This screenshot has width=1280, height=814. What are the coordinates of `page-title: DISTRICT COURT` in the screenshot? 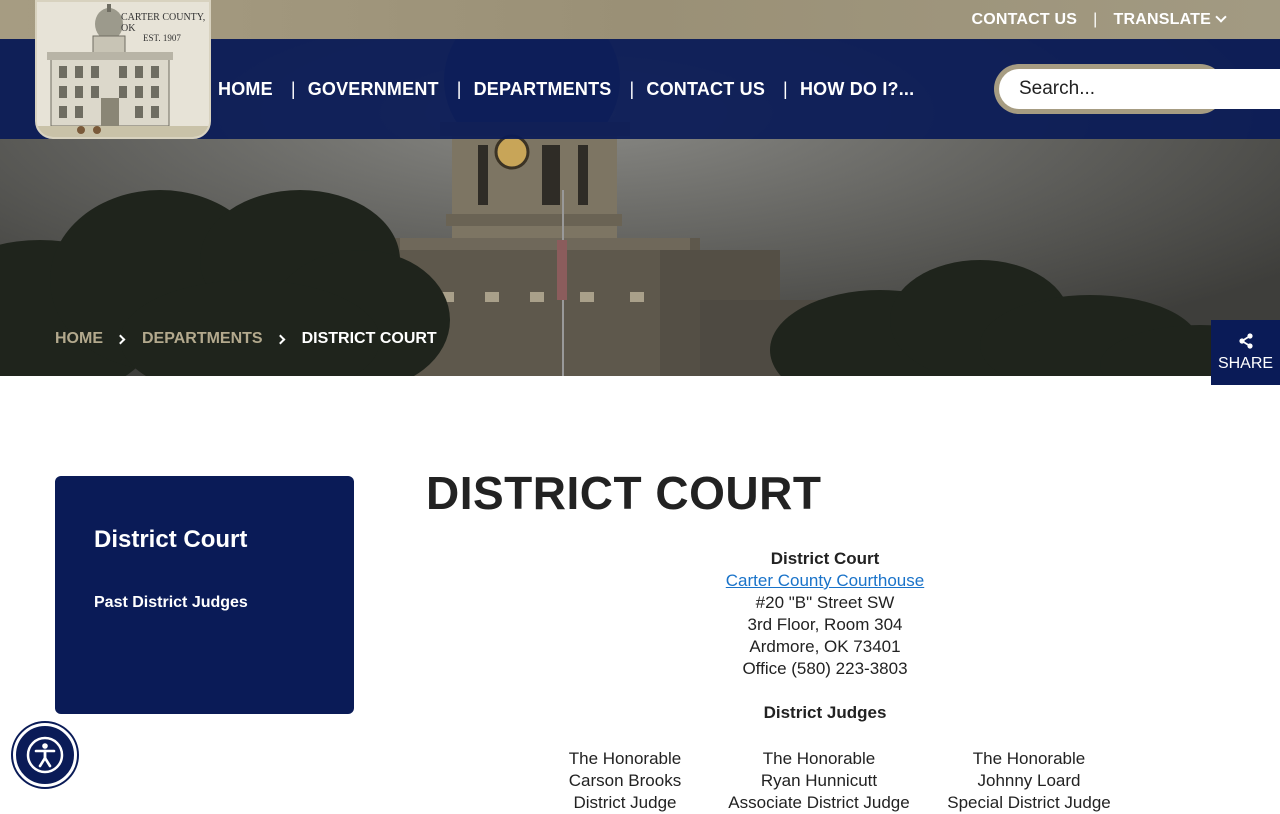 It's located at (624, 493).